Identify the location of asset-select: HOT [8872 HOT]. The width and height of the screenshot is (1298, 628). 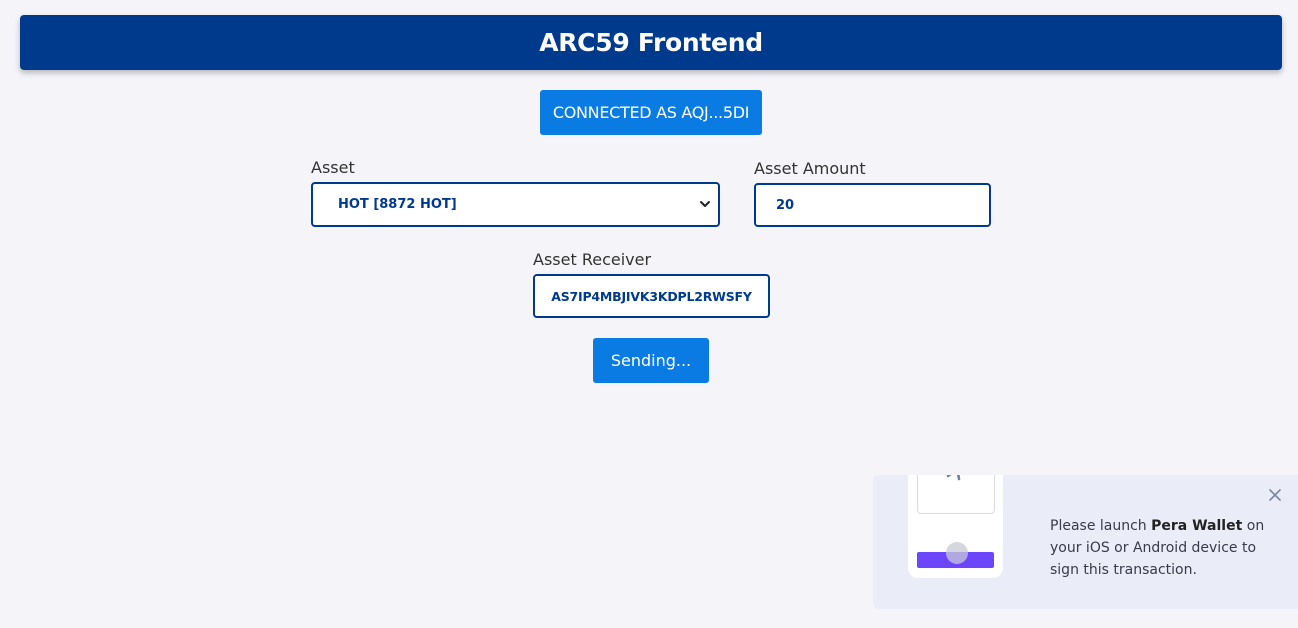
(515, 204).